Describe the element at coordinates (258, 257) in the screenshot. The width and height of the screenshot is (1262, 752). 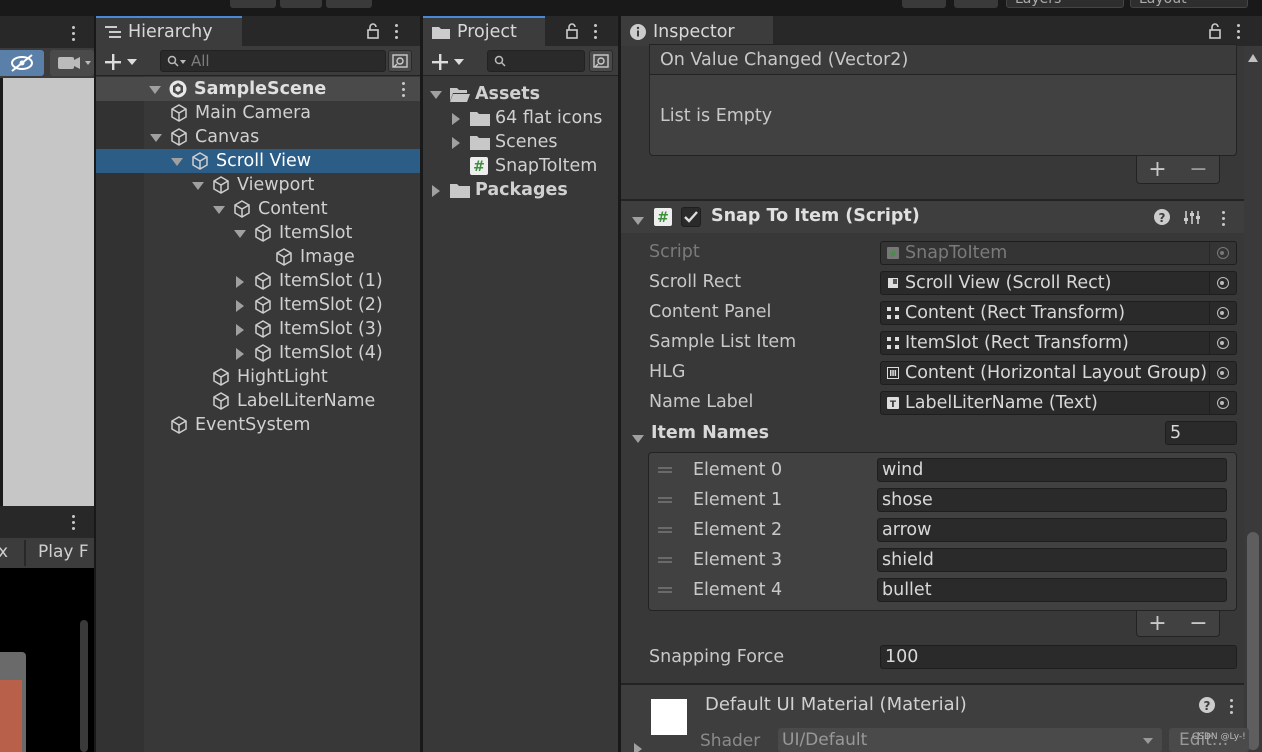
I see `hierarchy-item: Image` at that location.